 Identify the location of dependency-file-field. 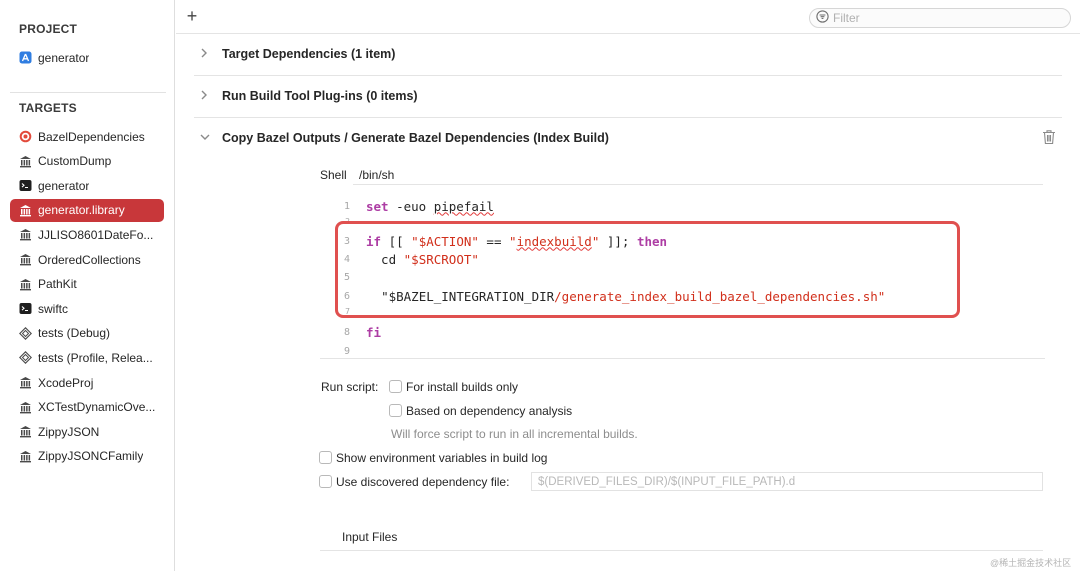
(787, 481).